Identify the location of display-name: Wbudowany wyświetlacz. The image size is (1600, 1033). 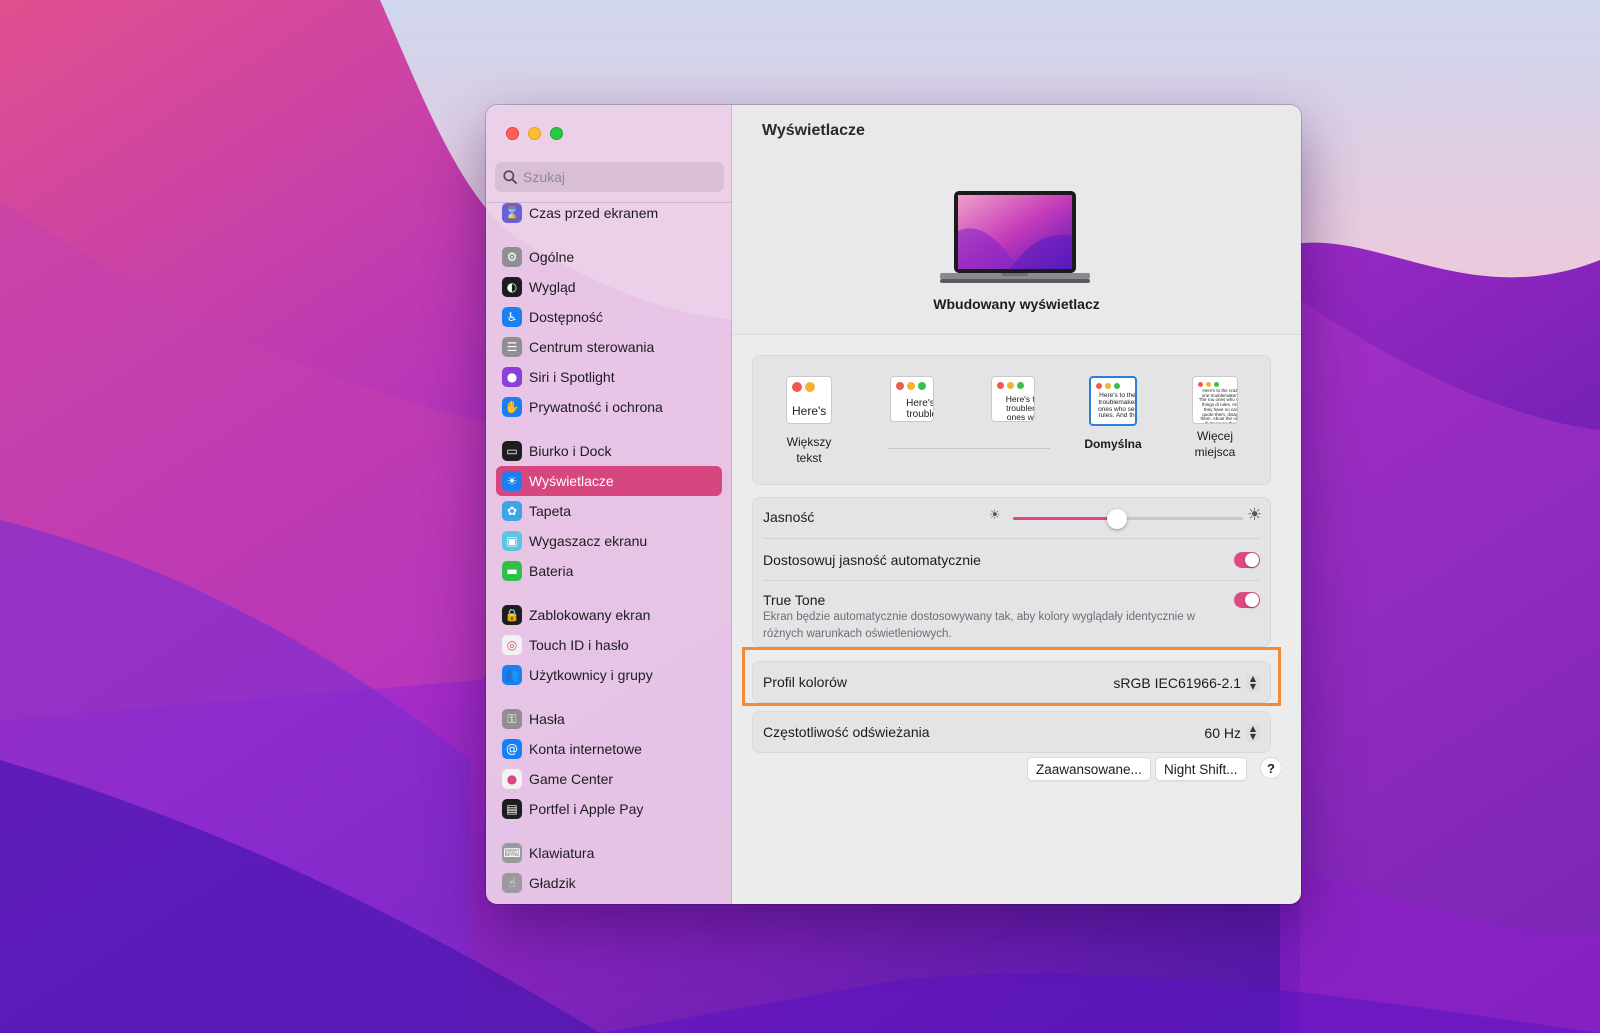
(1016, 304).